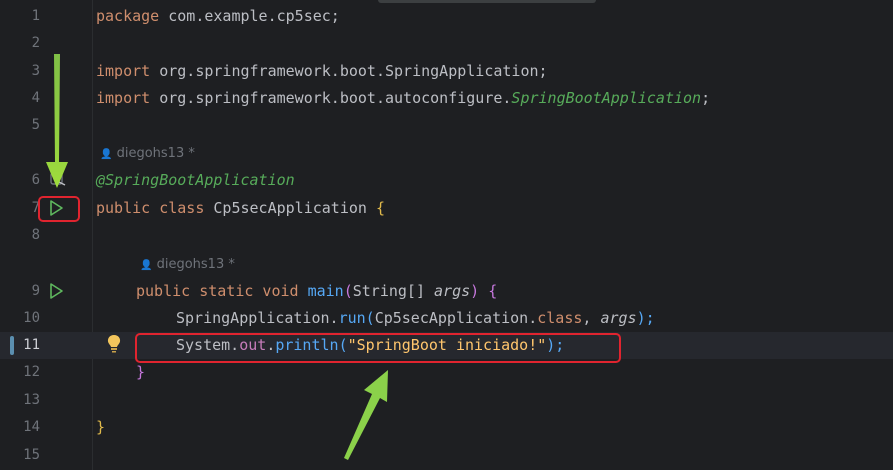  I want to click on semicolon: ;, so click(706, 98).